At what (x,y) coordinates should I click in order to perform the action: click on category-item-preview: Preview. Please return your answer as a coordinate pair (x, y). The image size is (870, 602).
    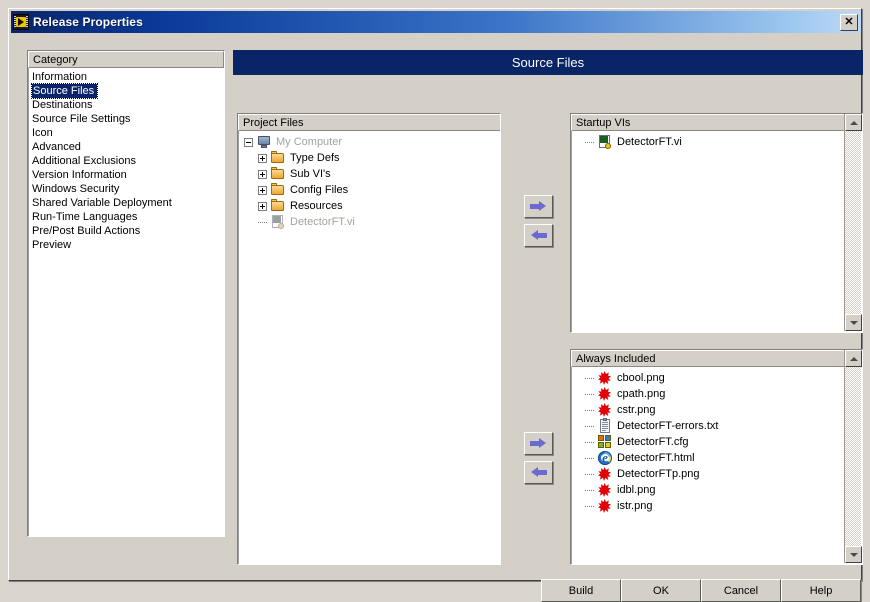
    Looking at the image, I should click on (126, 245).